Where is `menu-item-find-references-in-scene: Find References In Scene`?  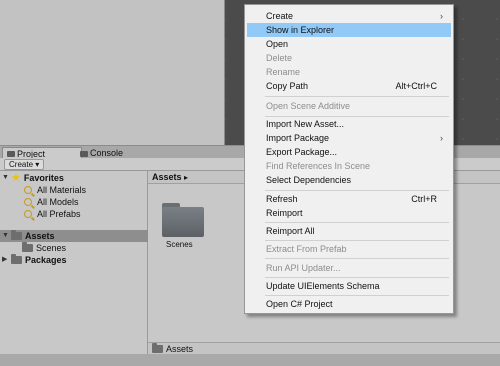
menu-item-find-references-in-scene: Find References In Scene is located at coordinates (318, 166).